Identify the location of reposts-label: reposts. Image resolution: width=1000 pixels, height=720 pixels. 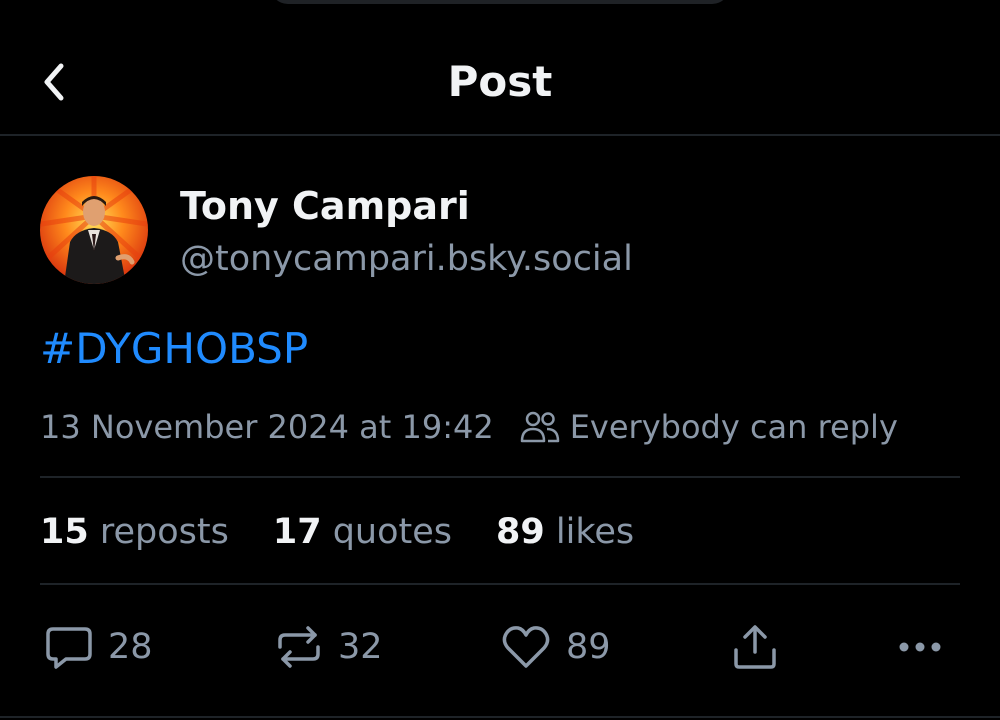
(164, 532).